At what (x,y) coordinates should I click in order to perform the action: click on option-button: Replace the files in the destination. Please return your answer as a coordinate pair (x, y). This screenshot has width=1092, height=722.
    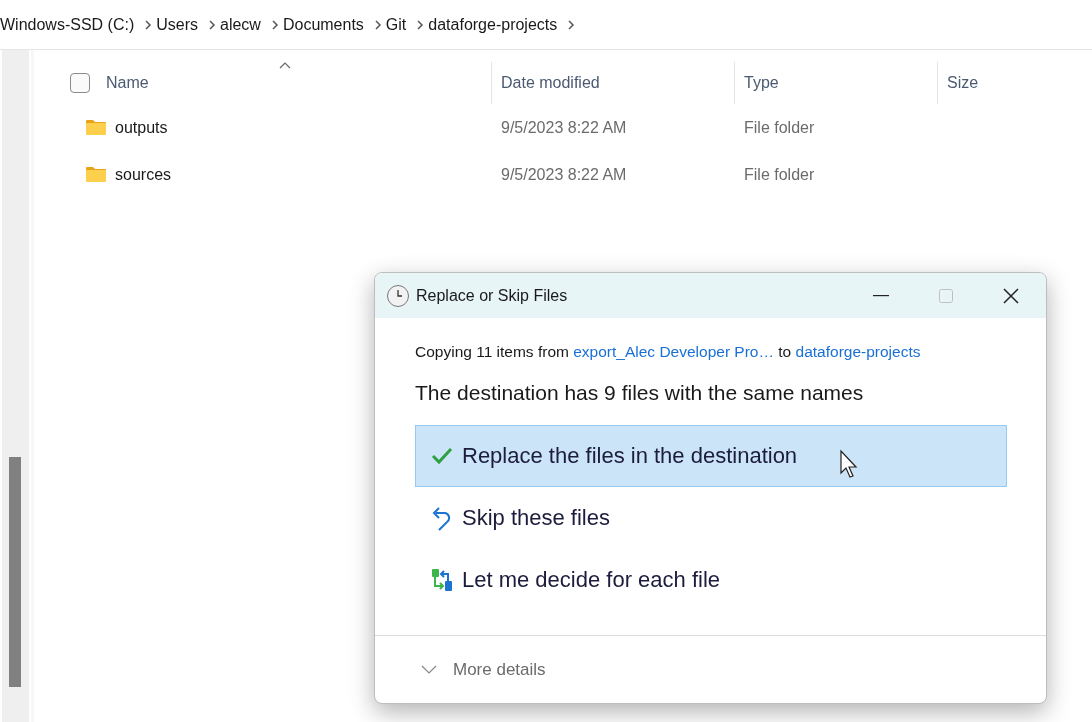
    Looking at the image, I should click on (711, 455).